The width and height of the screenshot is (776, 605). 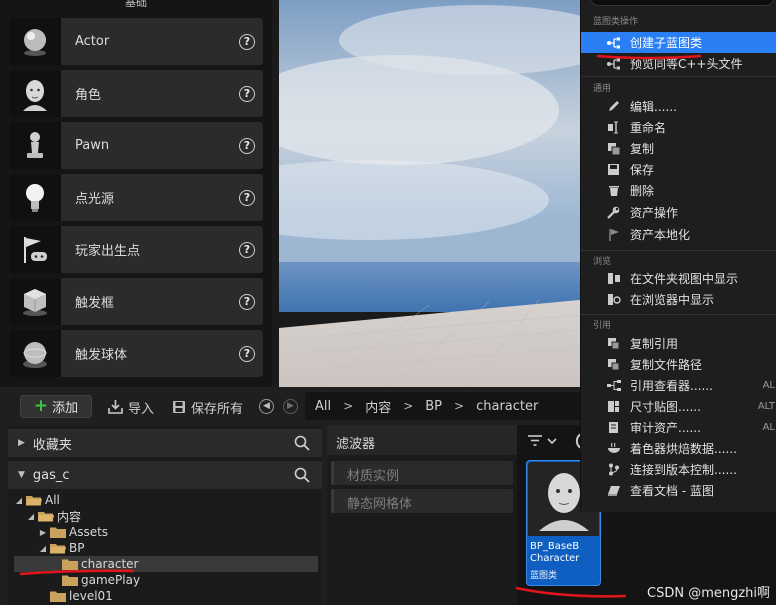 I want to click on child-blueprint-icon, so click(x=613, y=43).